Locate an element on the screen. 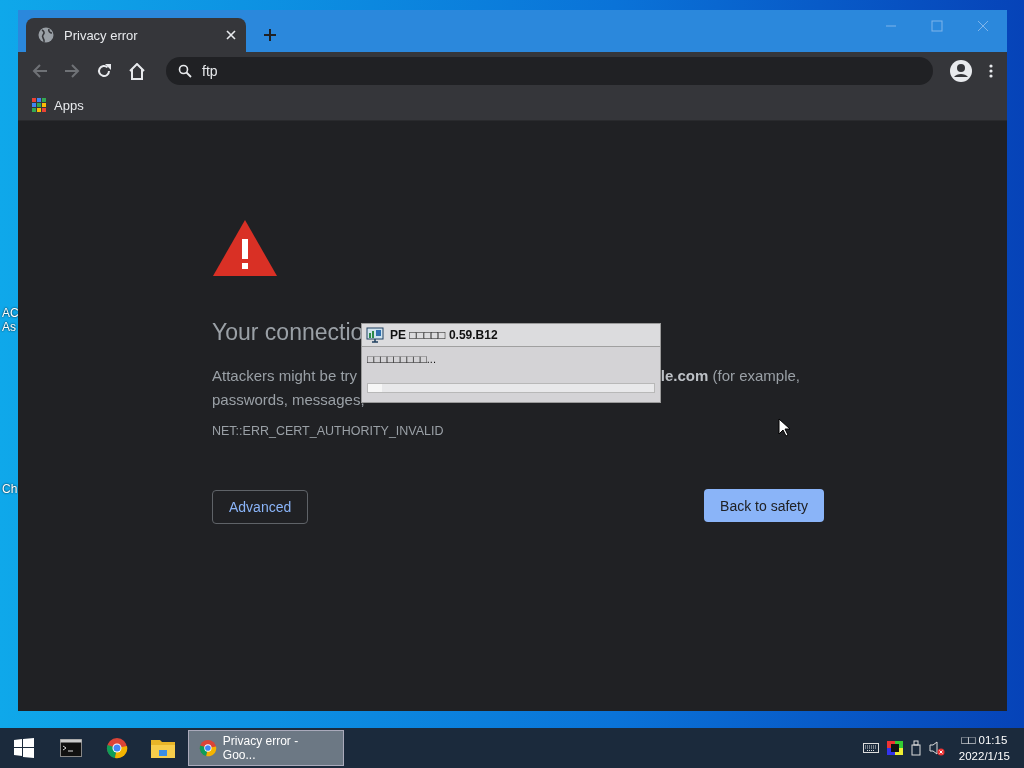 The image size is (1024, 768). computer-icon is located at coordinates (375, 335).